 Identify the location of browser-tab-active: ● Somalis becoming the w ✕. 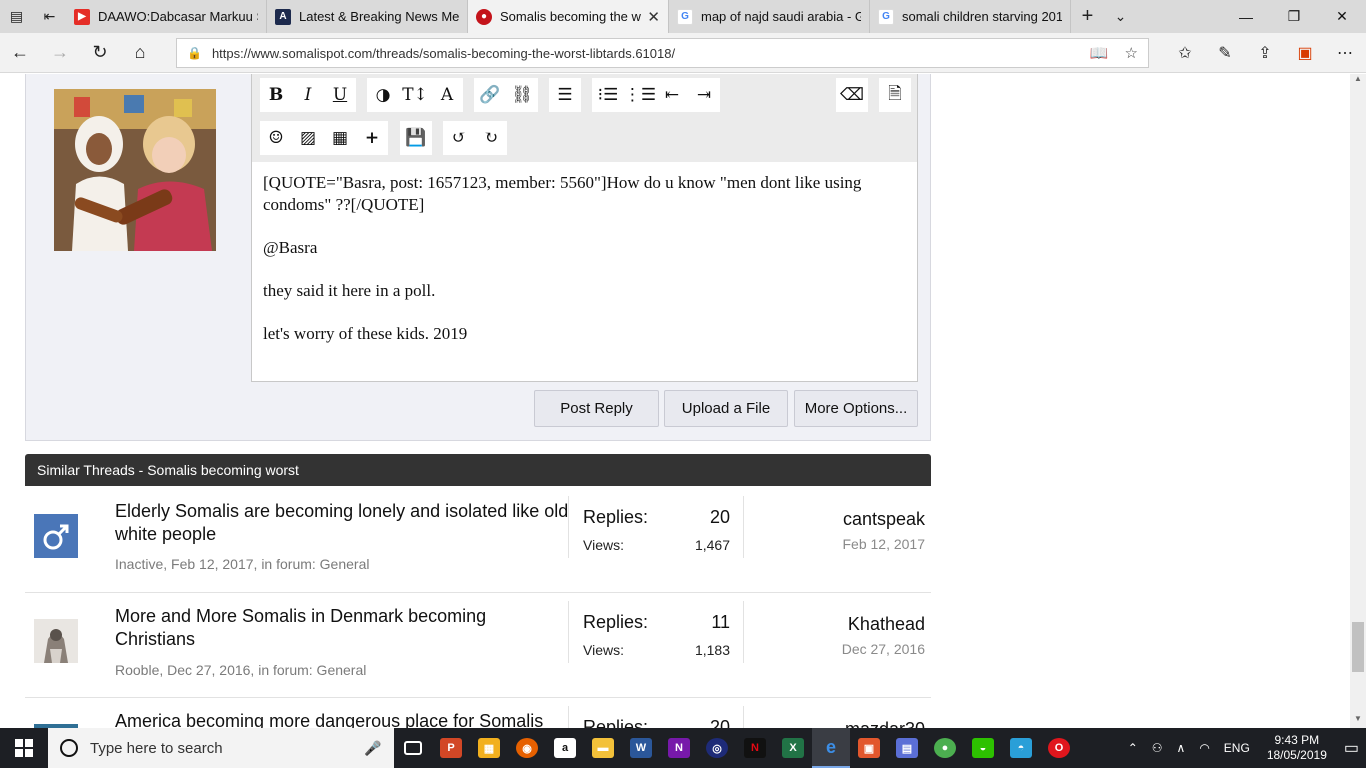
(568, 16).